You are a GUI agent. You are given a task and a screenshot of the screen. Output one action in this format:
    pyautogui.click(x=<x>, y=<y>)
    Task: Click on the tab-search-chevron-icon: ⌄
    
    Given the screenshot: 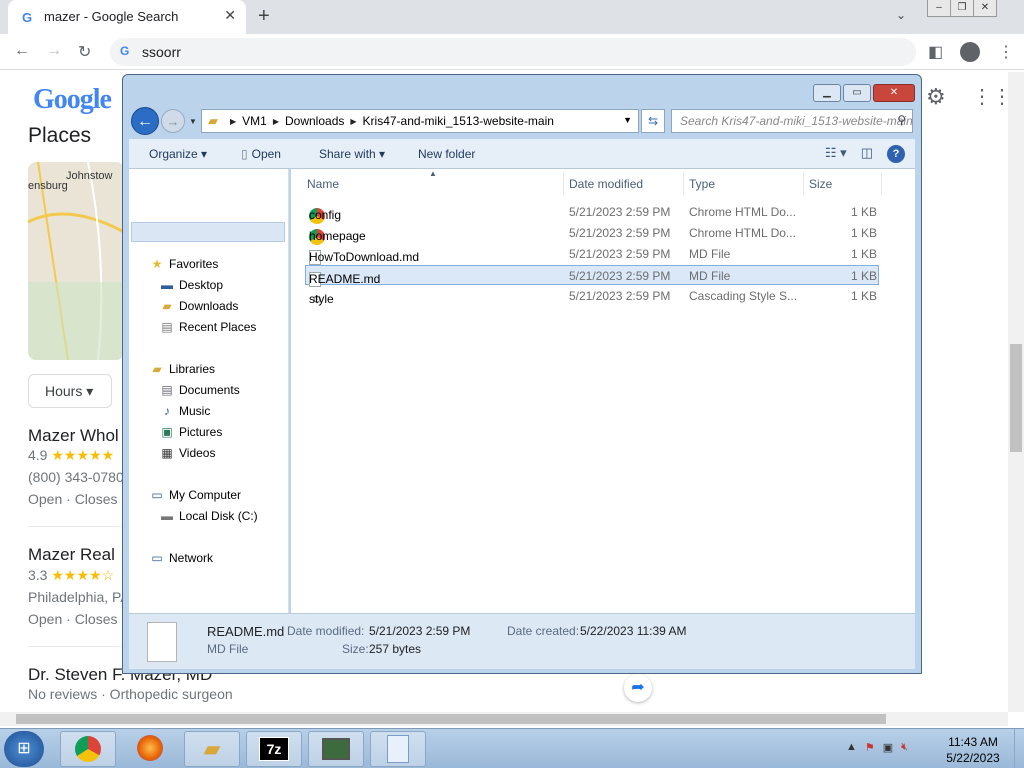 What is the action you would take?
    pyautogui.click(x=901, y=15)
    